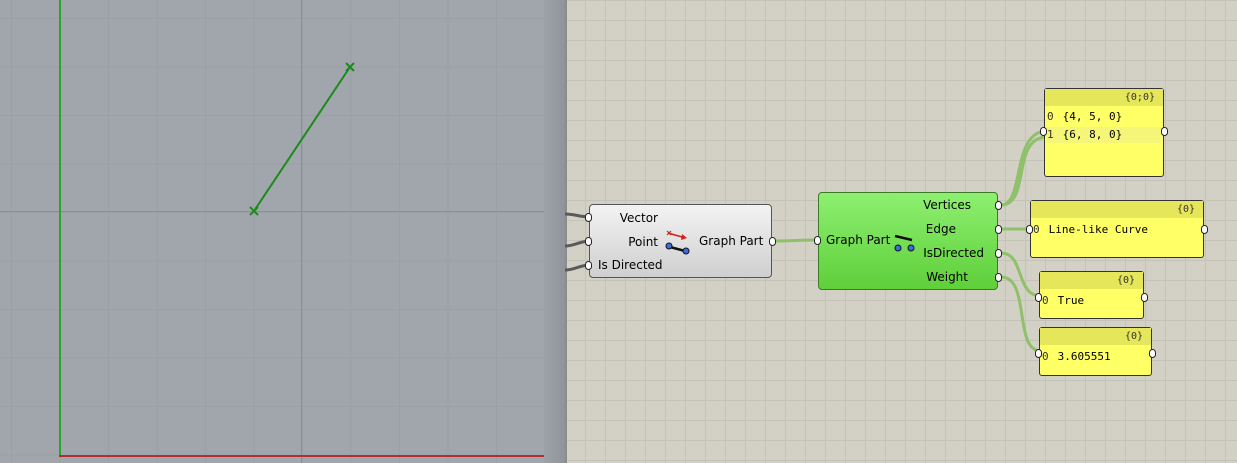  I want to click on deconstruct-graph-part-icon, so click(904, 243).